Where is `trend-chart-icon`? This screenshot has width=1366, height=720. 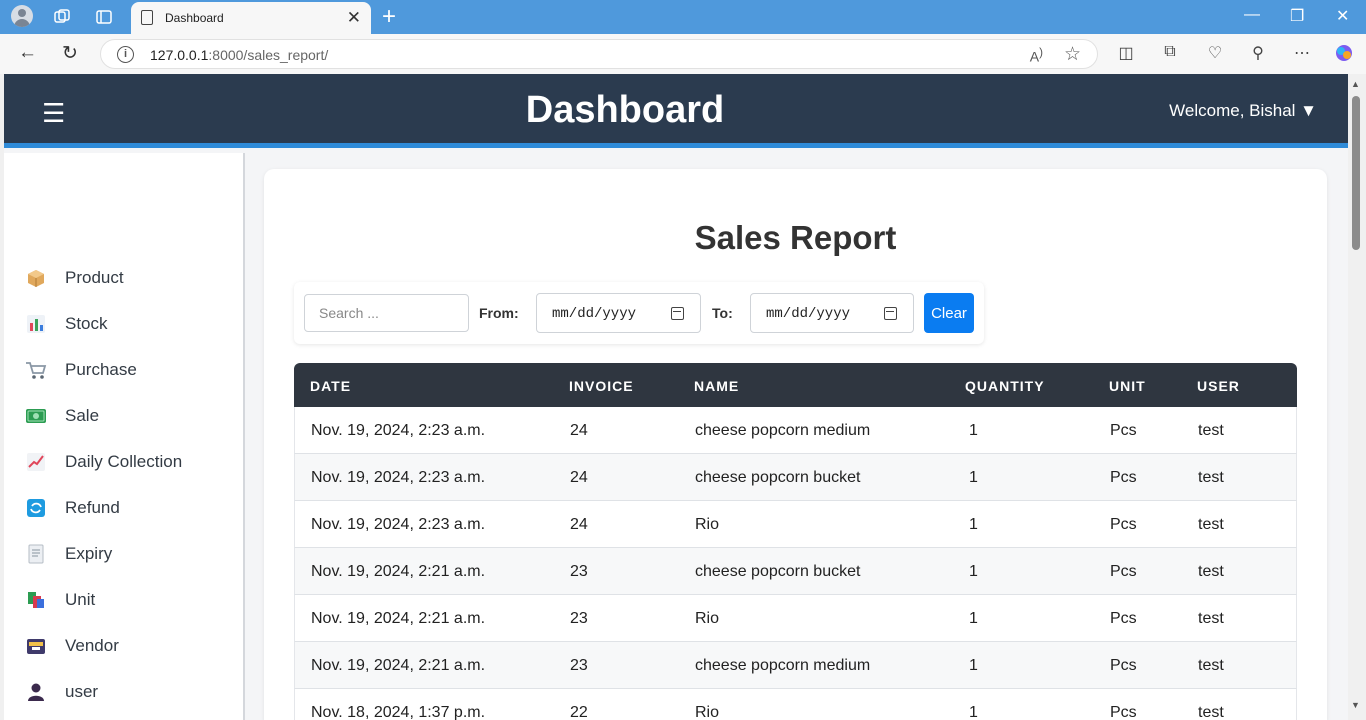
trend-chart-icon is located at coordinates (36, 462).